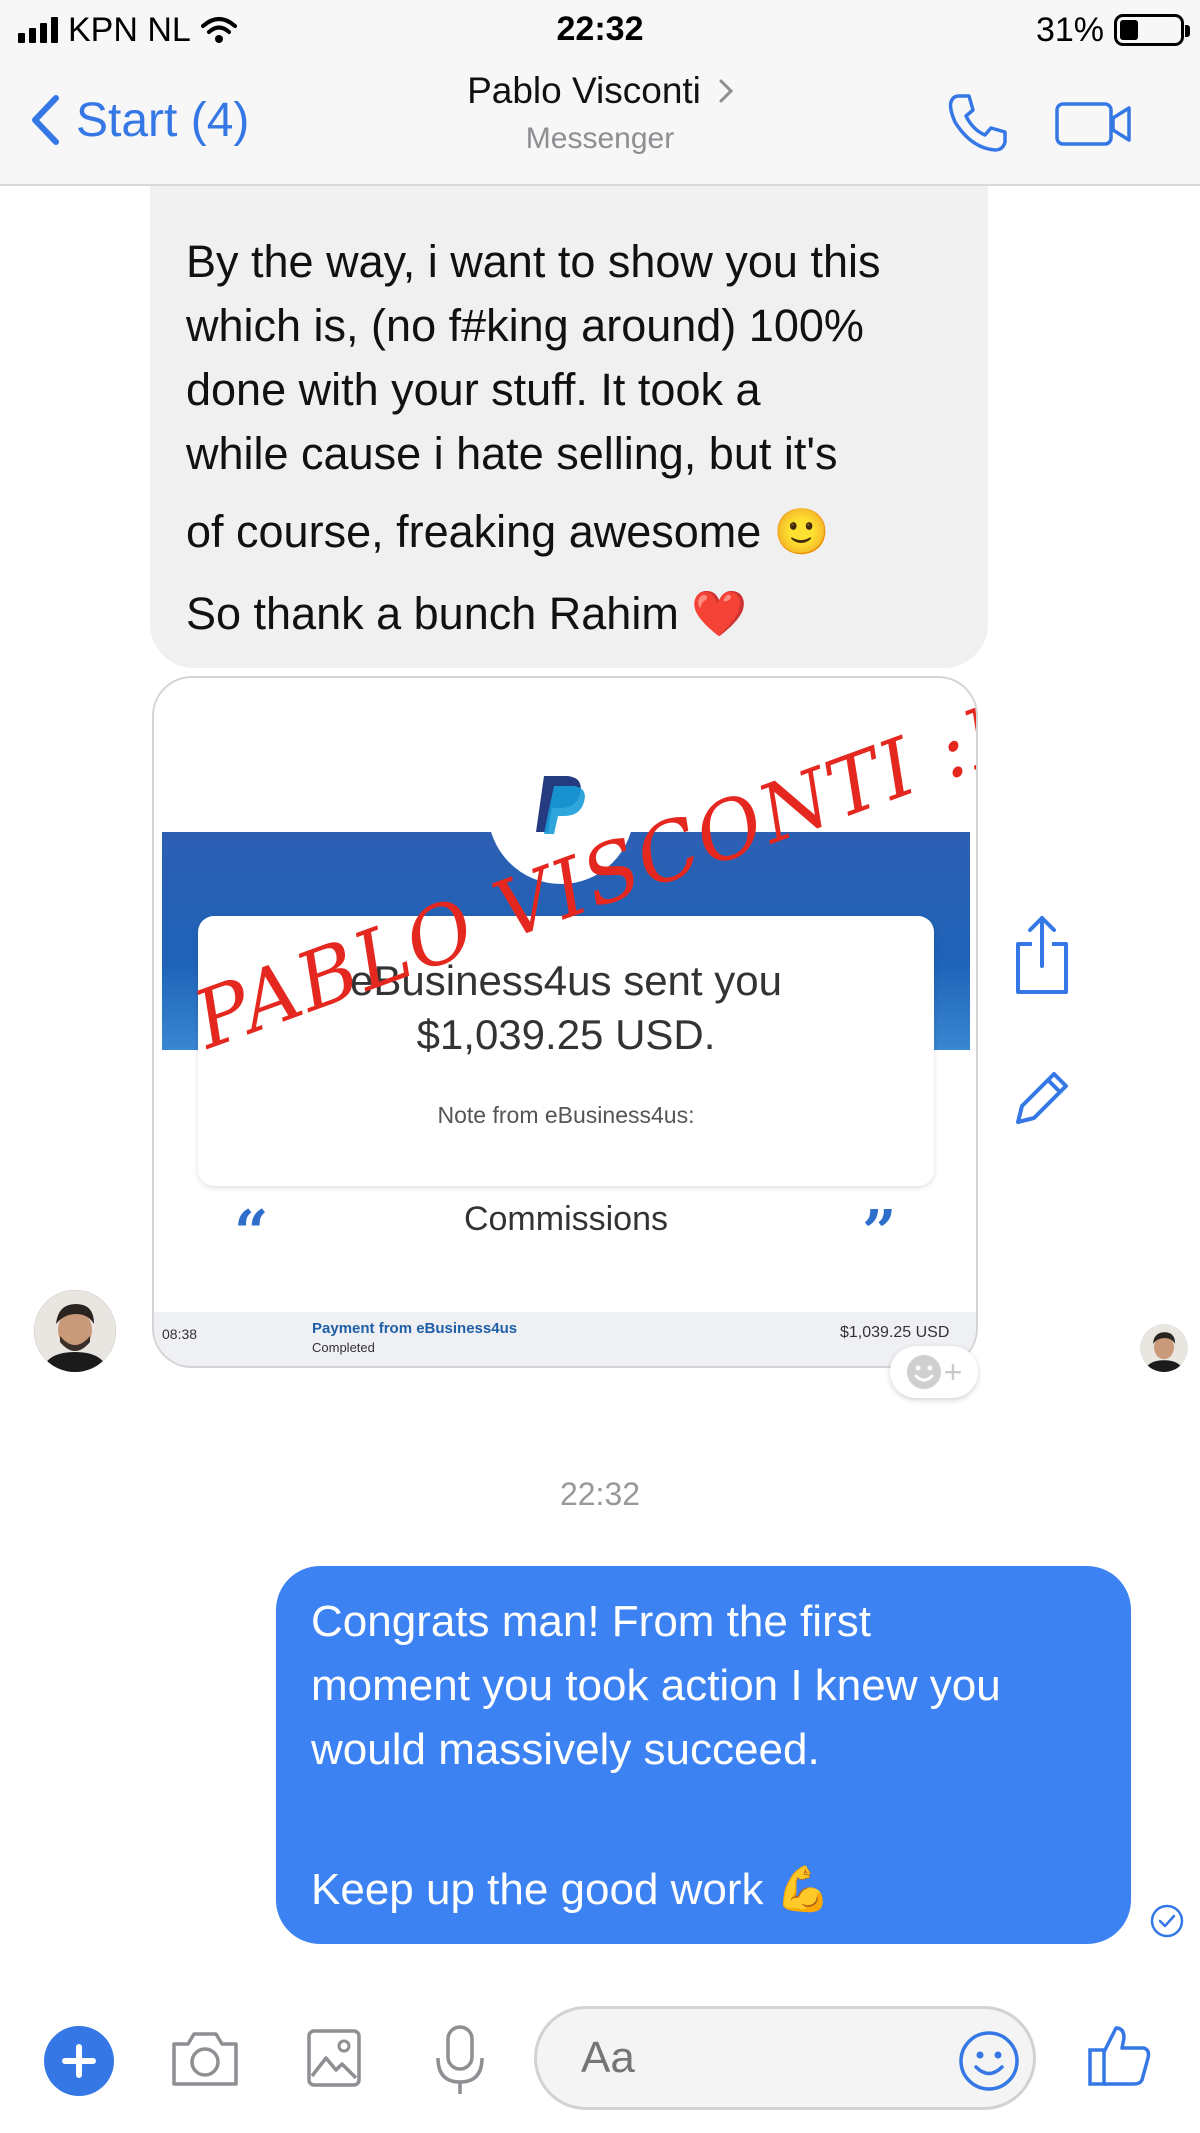 The image size is (1200, 2133). I want to click on message-timestamp: 22:32, so click(600, 1494).